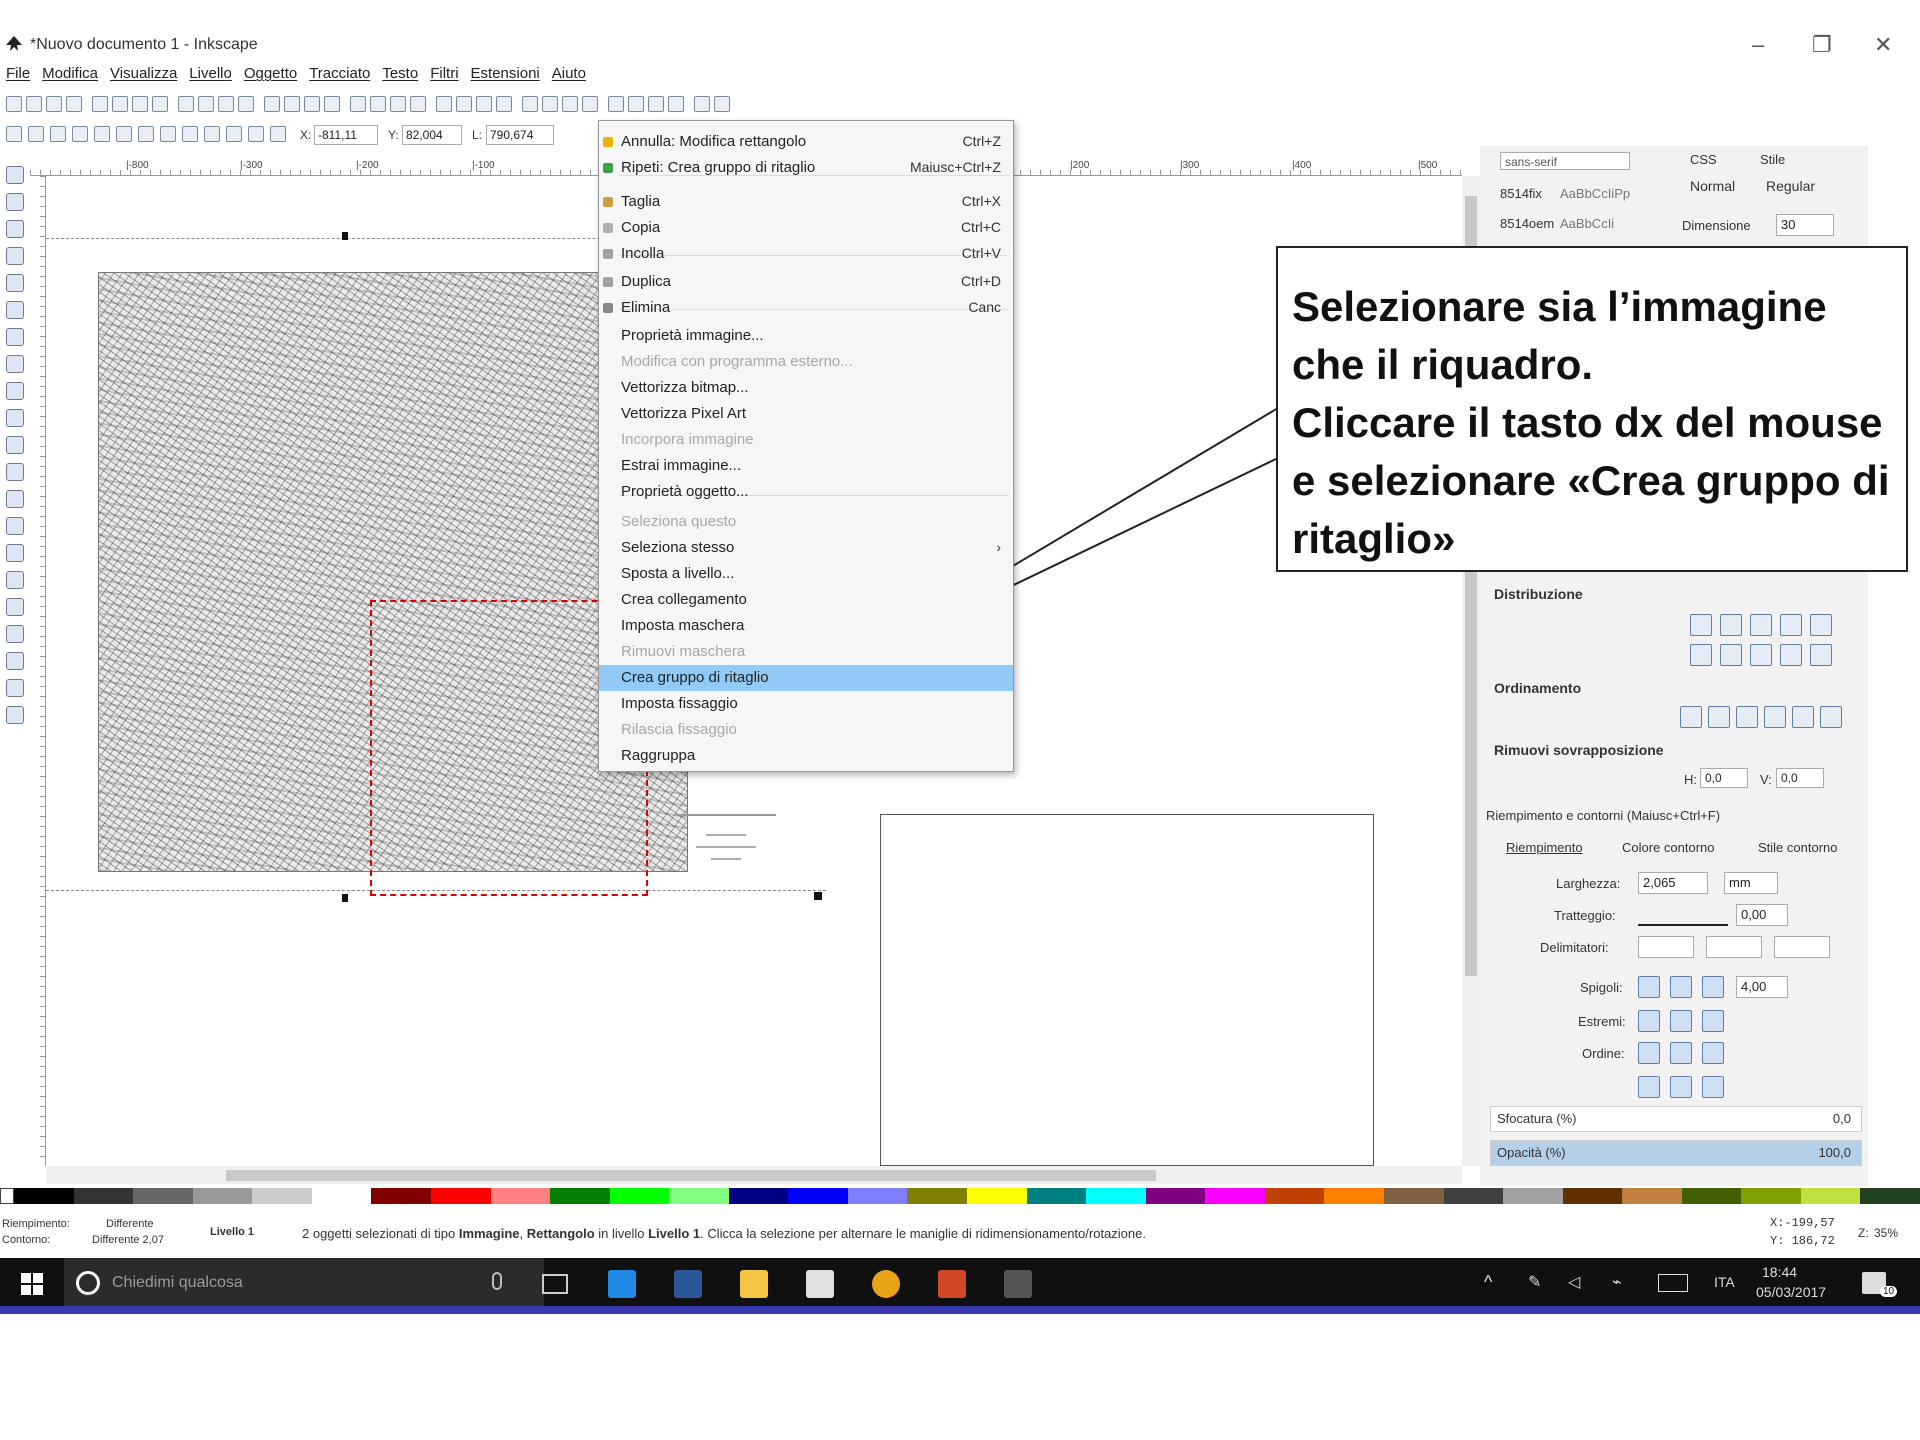 The height and width of the screenshot is (1440, 1920). I want to click on ellipse-tool-icon, so click(15, 364).